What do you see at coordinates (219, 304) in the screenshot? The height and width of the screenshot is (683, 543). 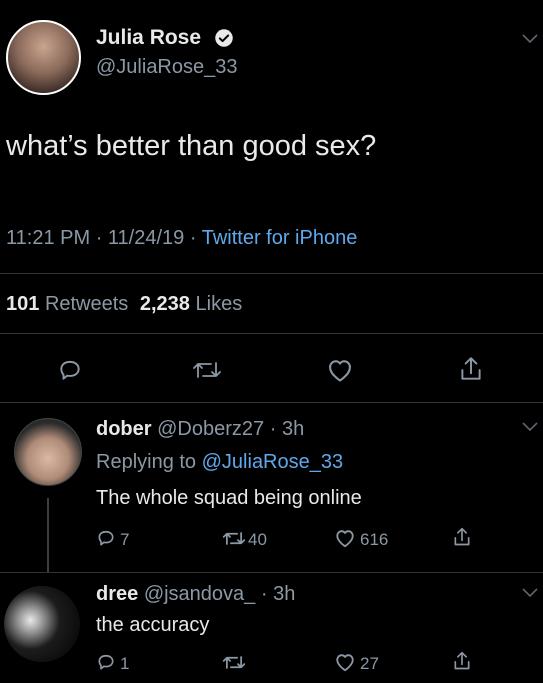 I see `likes-label: Likes` at bounding box center [219, 304].